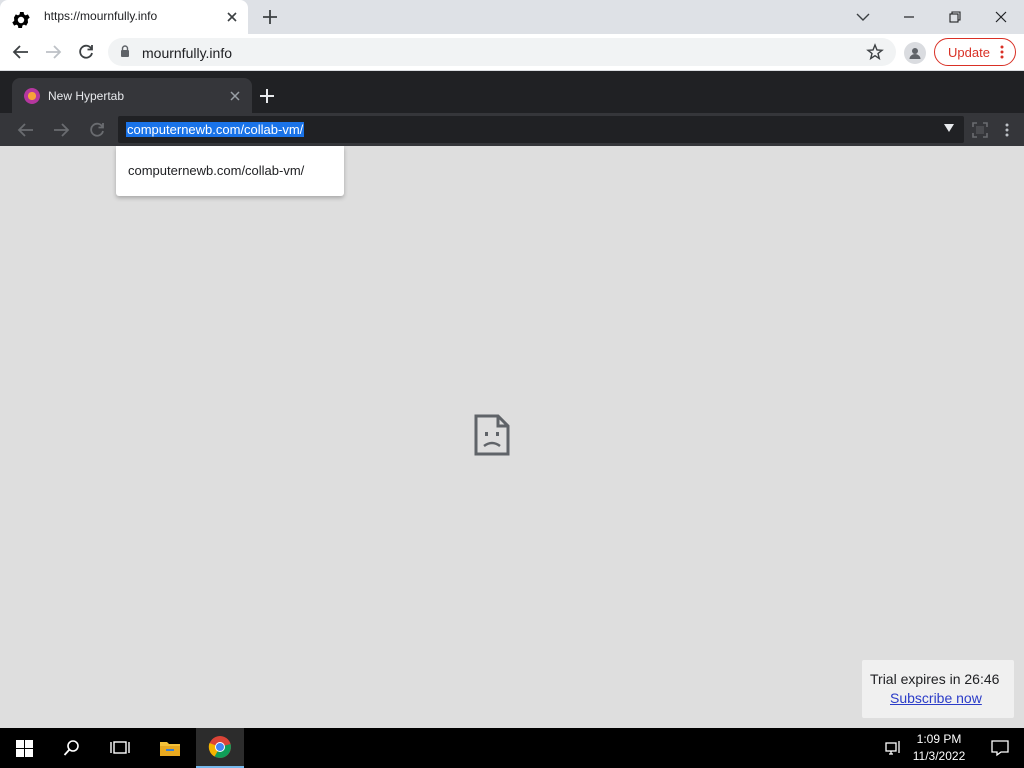 This screenshot has width=1024, height=768. I want to click on task-view-icon, so click(120, 748).